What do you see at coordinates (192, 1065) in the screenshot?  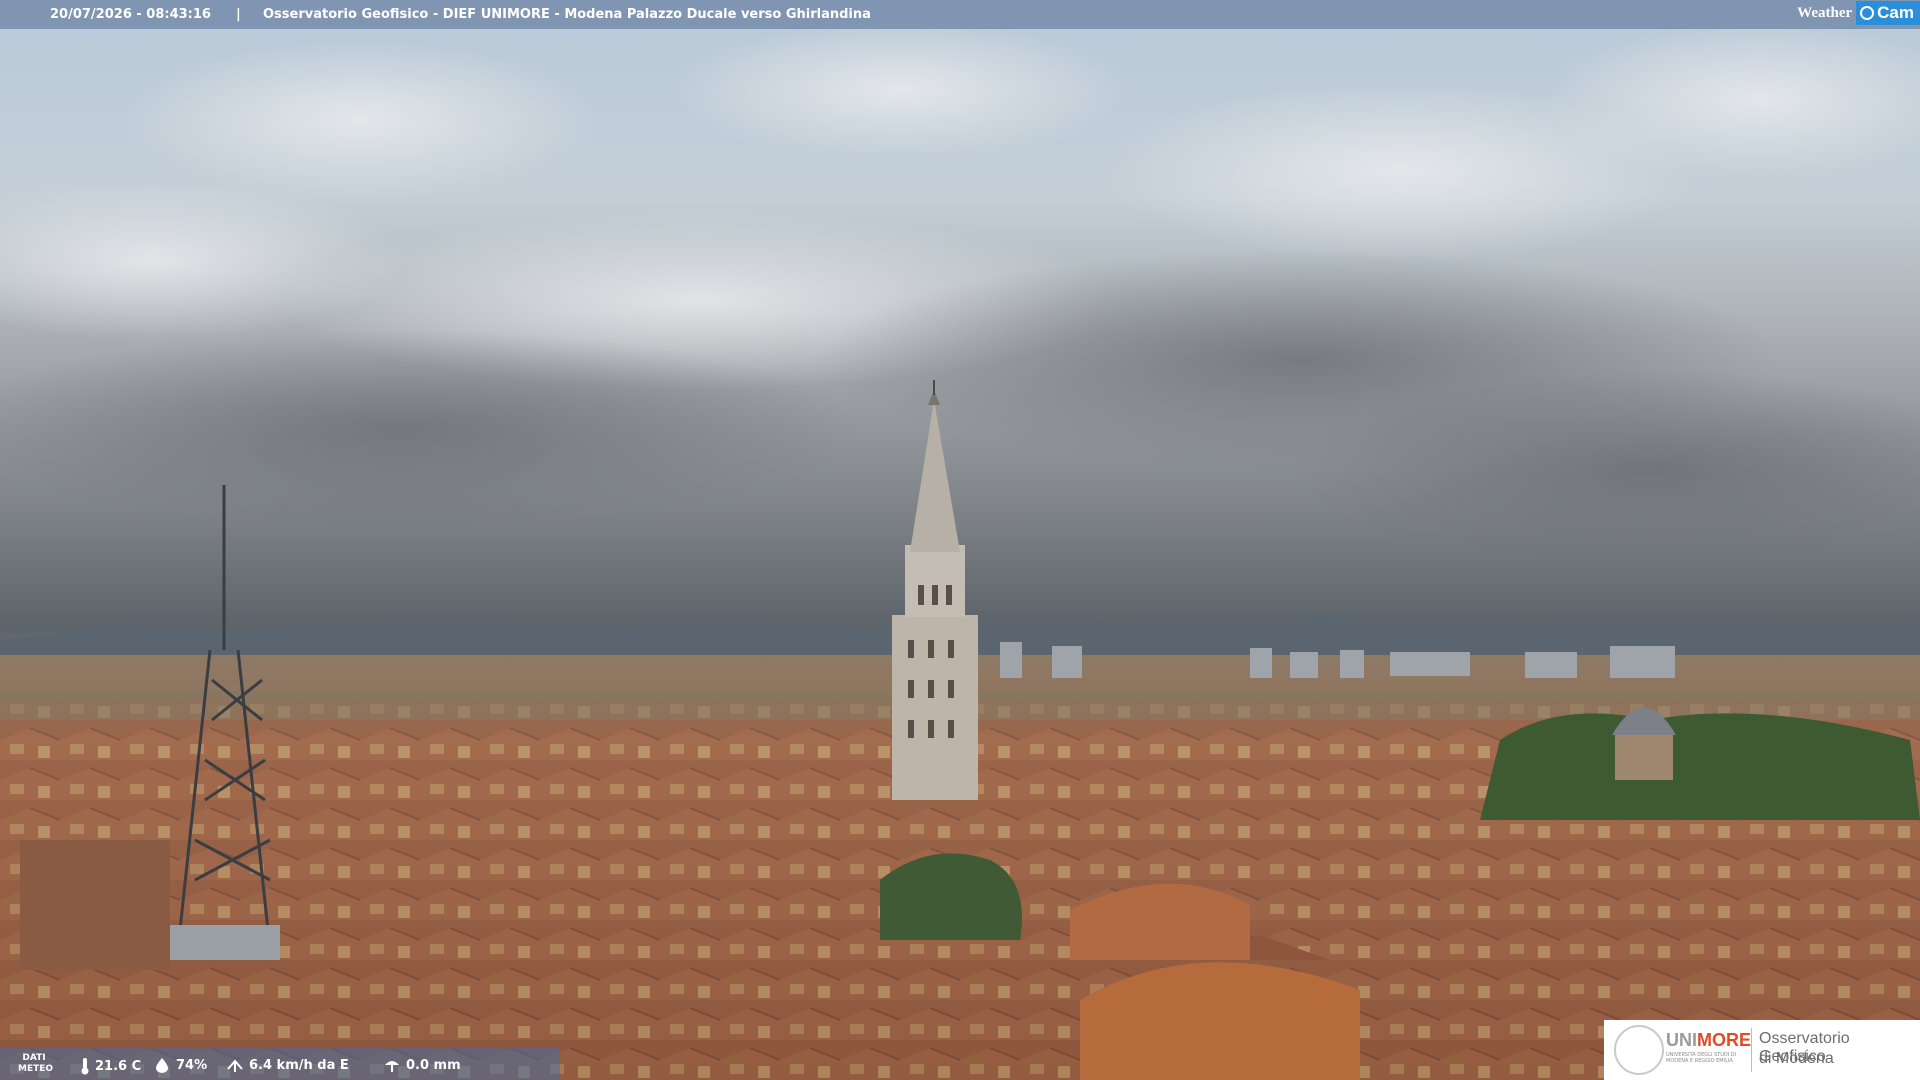 I see `humidity-value: 74%` at bounding box center [192, 1065].